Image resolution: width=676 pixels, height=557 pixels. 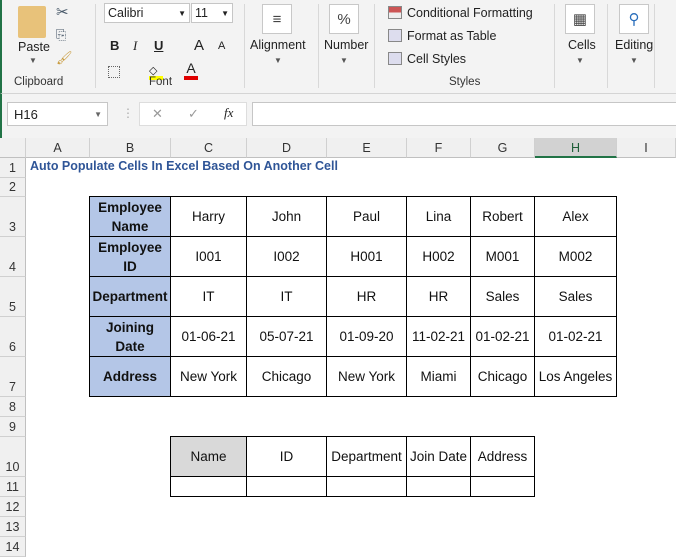 I want to click on column-header-C: C, so click(x=209, y=148).